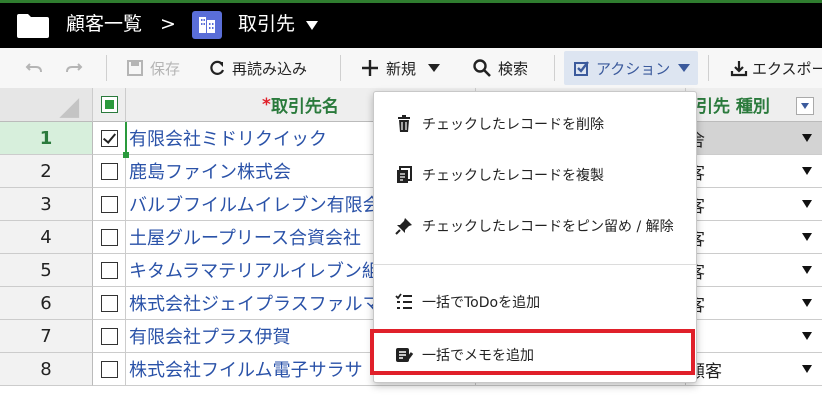 This screenshot has height=400, width=822. Describe the element at coordinates (684, 68) in the screenshot. I see `action-dropdown-chevron-icon` at that location.